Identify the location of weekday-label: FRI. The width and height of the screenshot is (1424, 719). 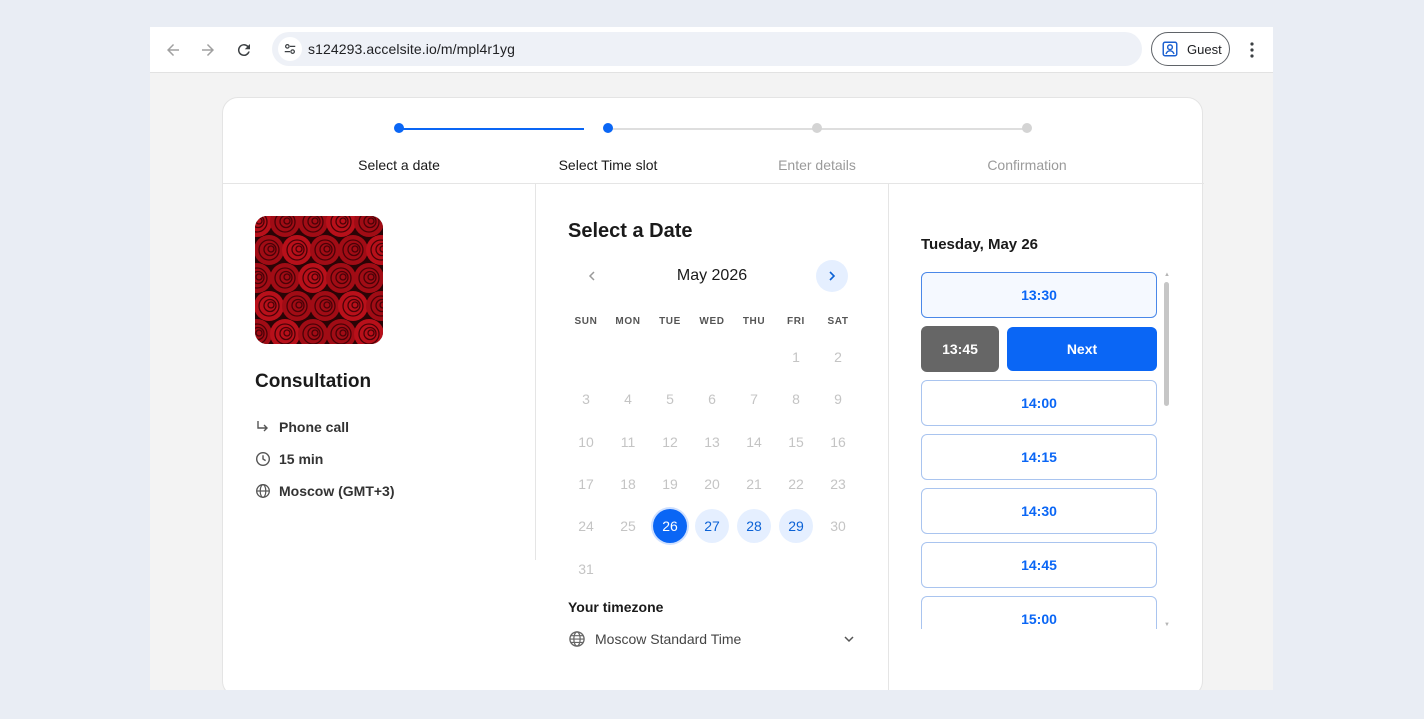
(796, 321).